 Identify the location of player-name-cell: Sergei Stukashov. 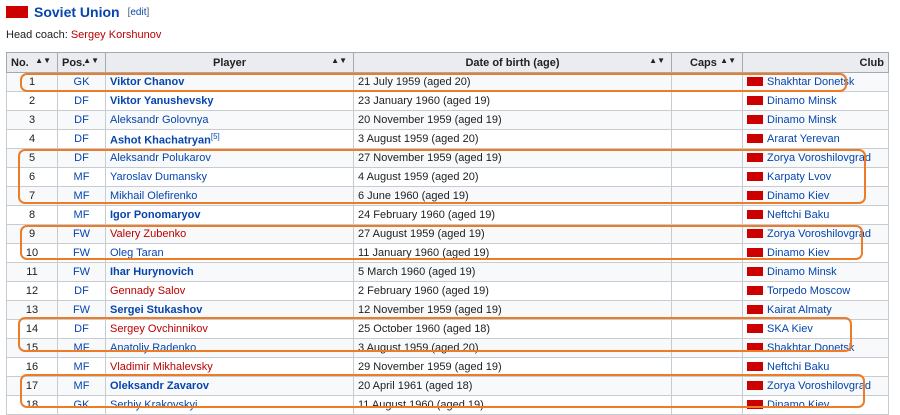
(229, 310).